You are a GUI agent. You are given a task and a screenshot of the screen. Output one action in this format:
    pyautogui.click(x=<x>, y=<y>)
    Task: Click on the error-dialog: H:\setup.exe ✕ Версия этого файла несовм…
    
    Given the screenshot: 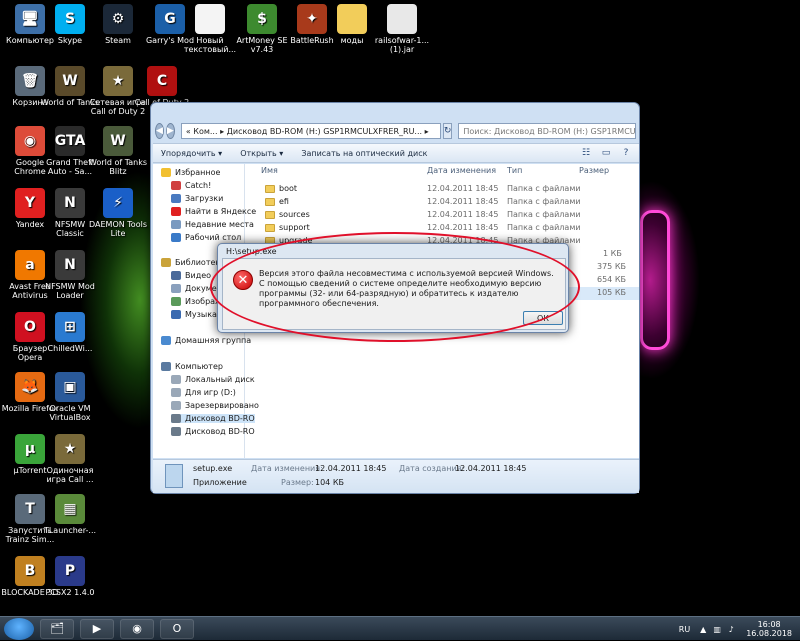 What is the action you would take?
    pyautogui.click(x=393, y=288)
    